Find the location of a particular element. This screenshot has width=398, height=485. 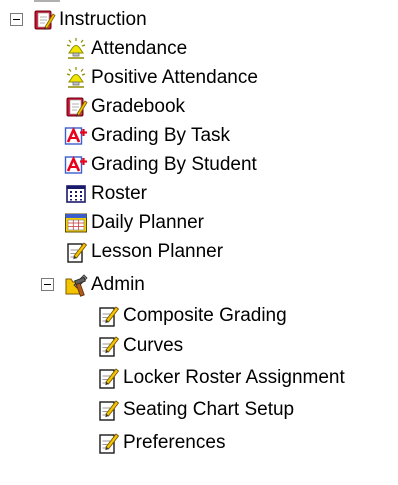

tree-item-label: Roster is located at coordinates (119, 193).